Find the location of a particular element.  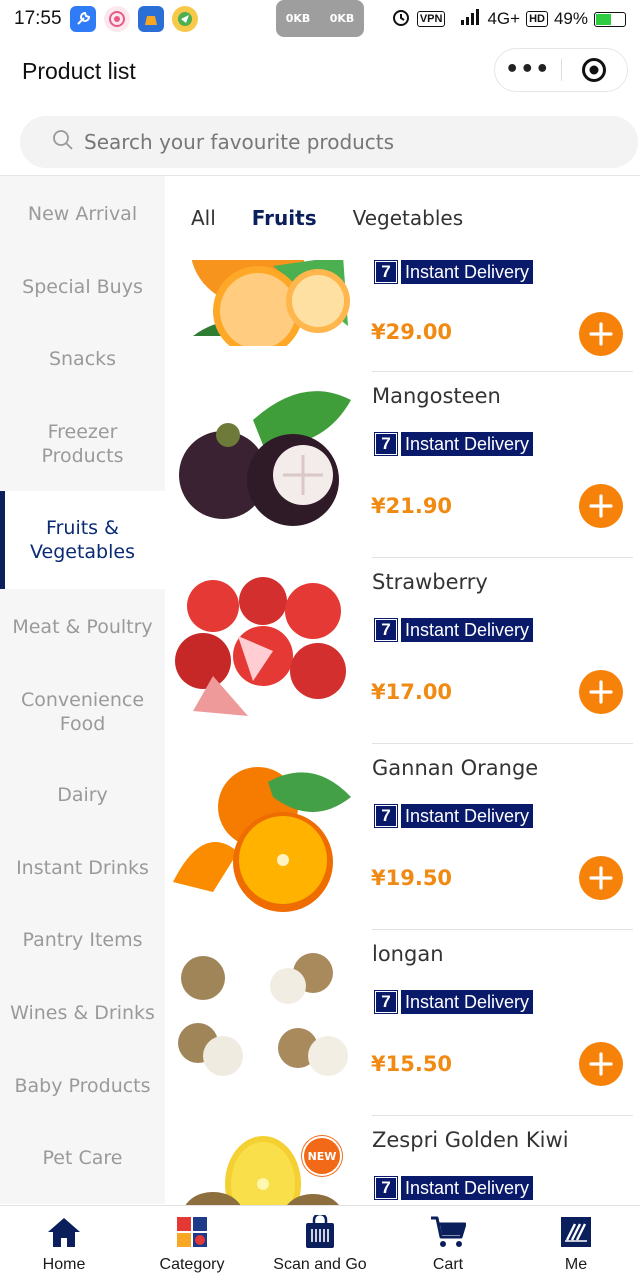

sidebar-item-snacks: Snacks is located at coordinates (82, 359).